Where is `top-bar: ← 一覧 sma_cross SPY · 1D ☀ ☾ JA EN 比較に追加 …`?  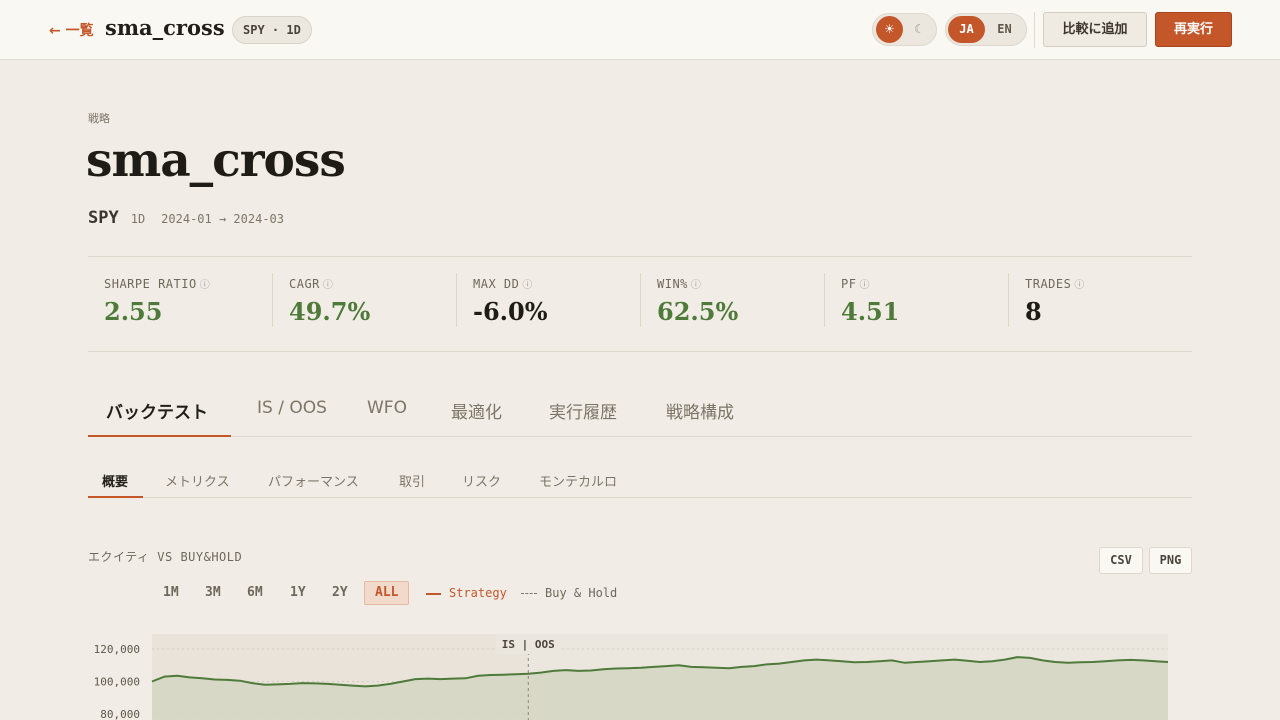 top-bar: ← 一覧 sma_cross SPY · 1D ☀ ☾ JA EN 比較に追加 … is located at coordinates (640, 30).